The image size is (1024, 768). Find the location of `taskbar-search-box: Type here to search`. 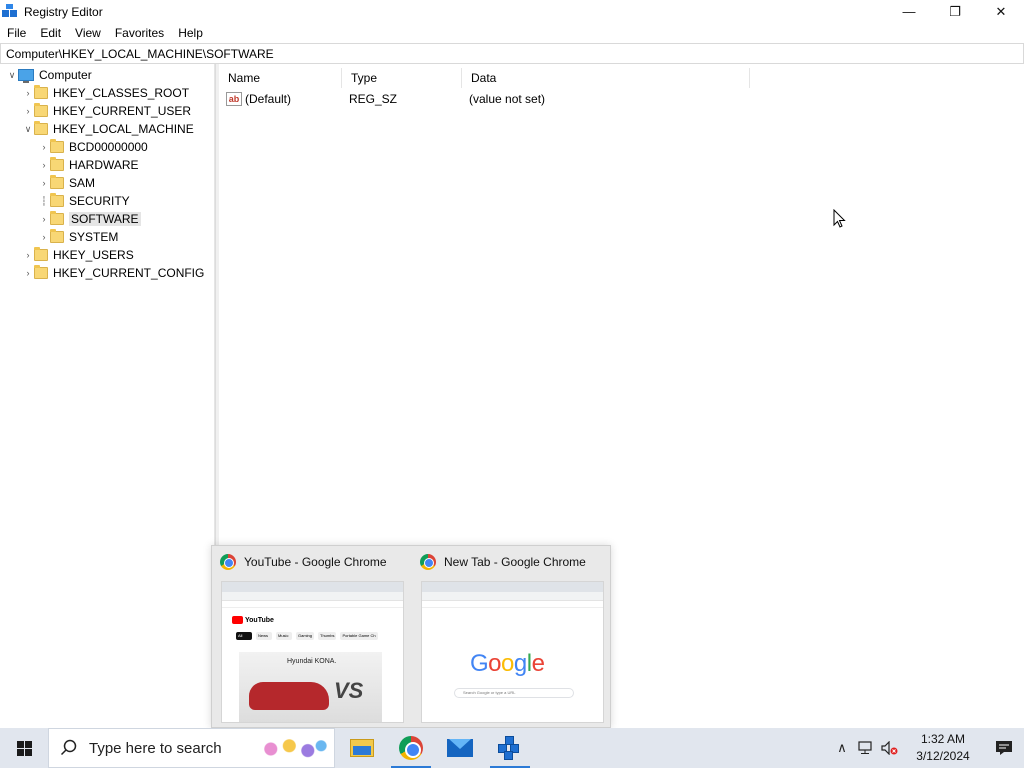

taskbar-search-box: Type here to search is located at coordinates (191, 748).